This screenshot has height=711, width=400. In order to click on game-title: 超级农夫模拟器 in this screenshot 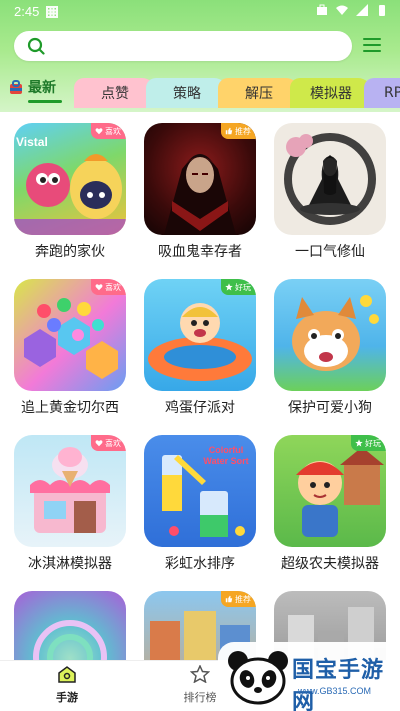, I will do `click(330, 563)`.